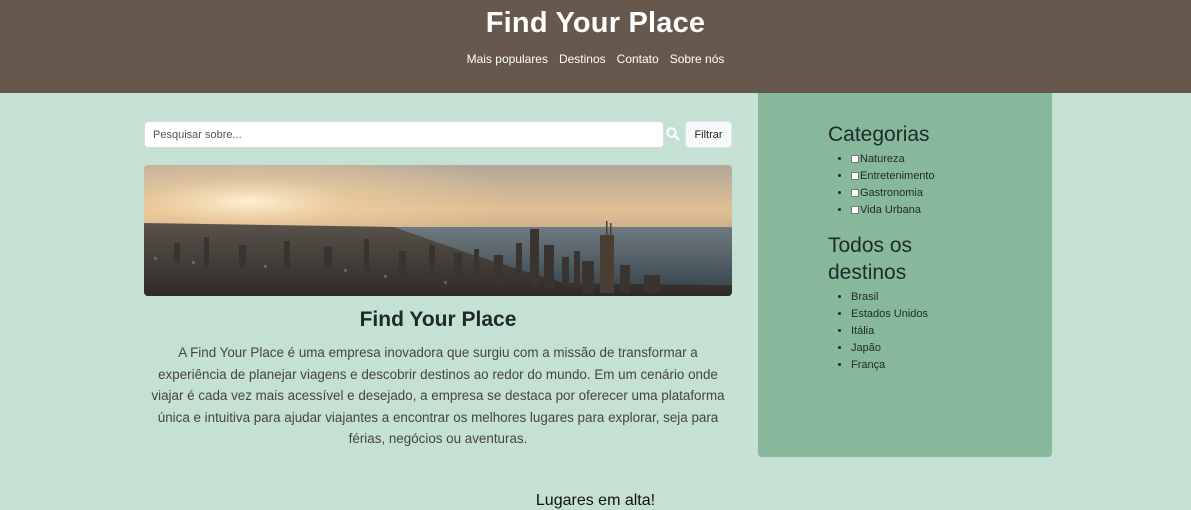  What do you see at coordinates (708, 134) in the screenshot?
I see `filter-button: Filtrar` at bounding box center [708, 134].